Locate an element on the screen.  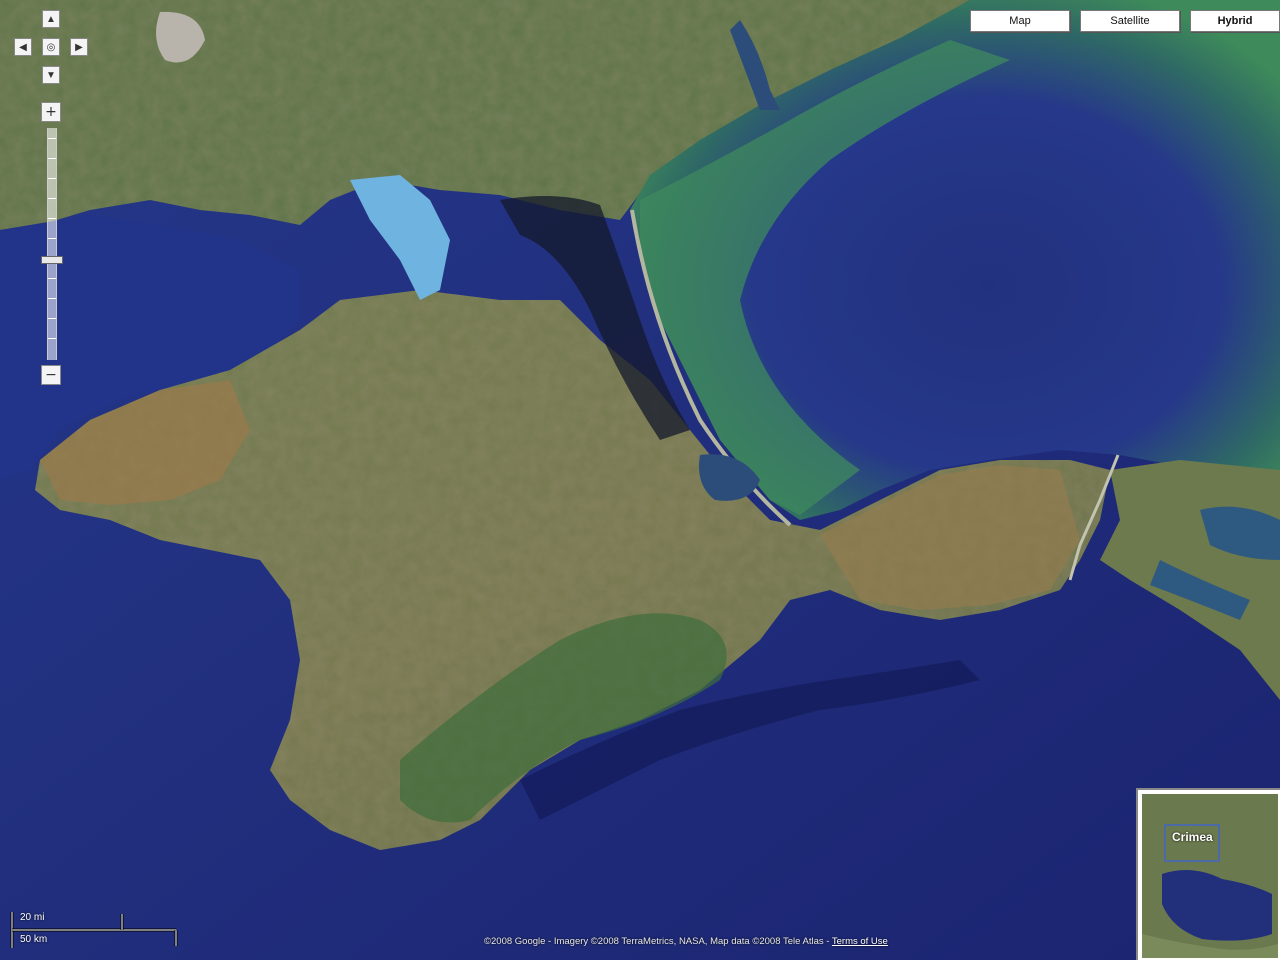
pan-down-button: ▼ is located at coordinates (51, 75).